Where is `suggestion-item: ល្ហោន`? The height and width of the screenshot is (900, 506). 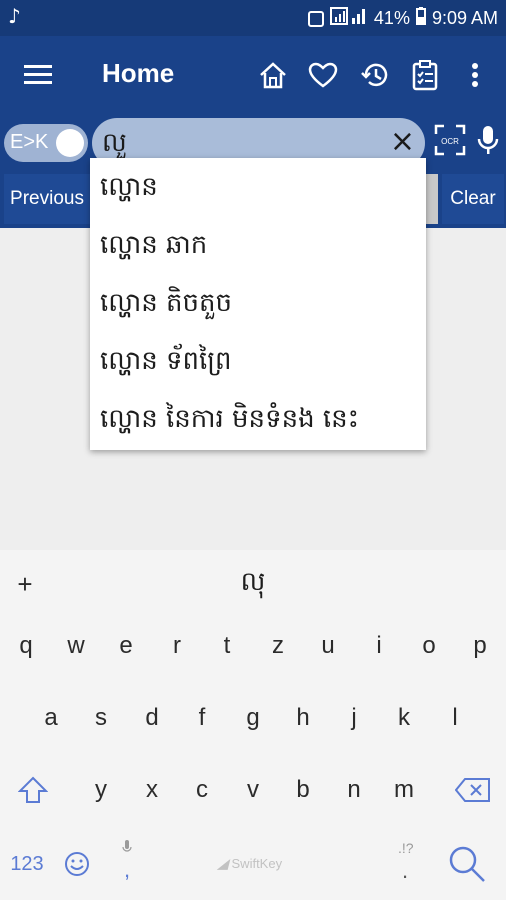 suggestion-item: ល្ហោន is located at coordinates (129, 189).